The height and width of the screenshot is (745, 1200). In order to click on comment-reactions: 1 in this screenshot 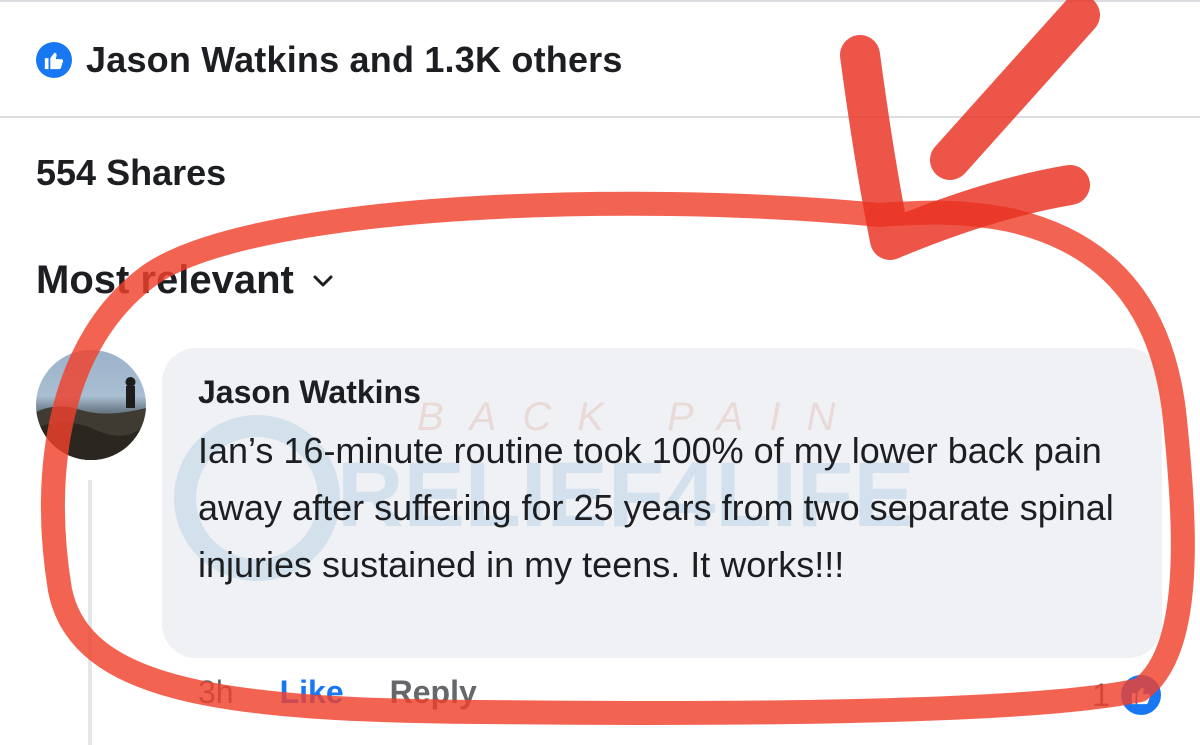, I will do `click(1128, 695)`.